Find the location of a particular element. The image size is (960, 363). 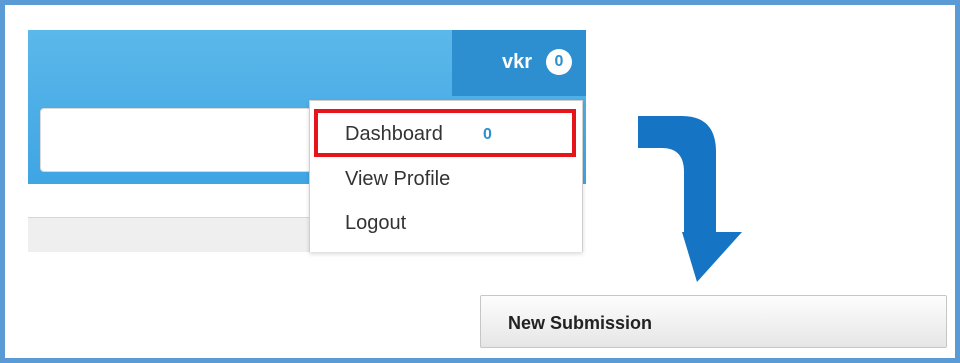

new-submission-button: New Submission is located at coordinates (713, 321).